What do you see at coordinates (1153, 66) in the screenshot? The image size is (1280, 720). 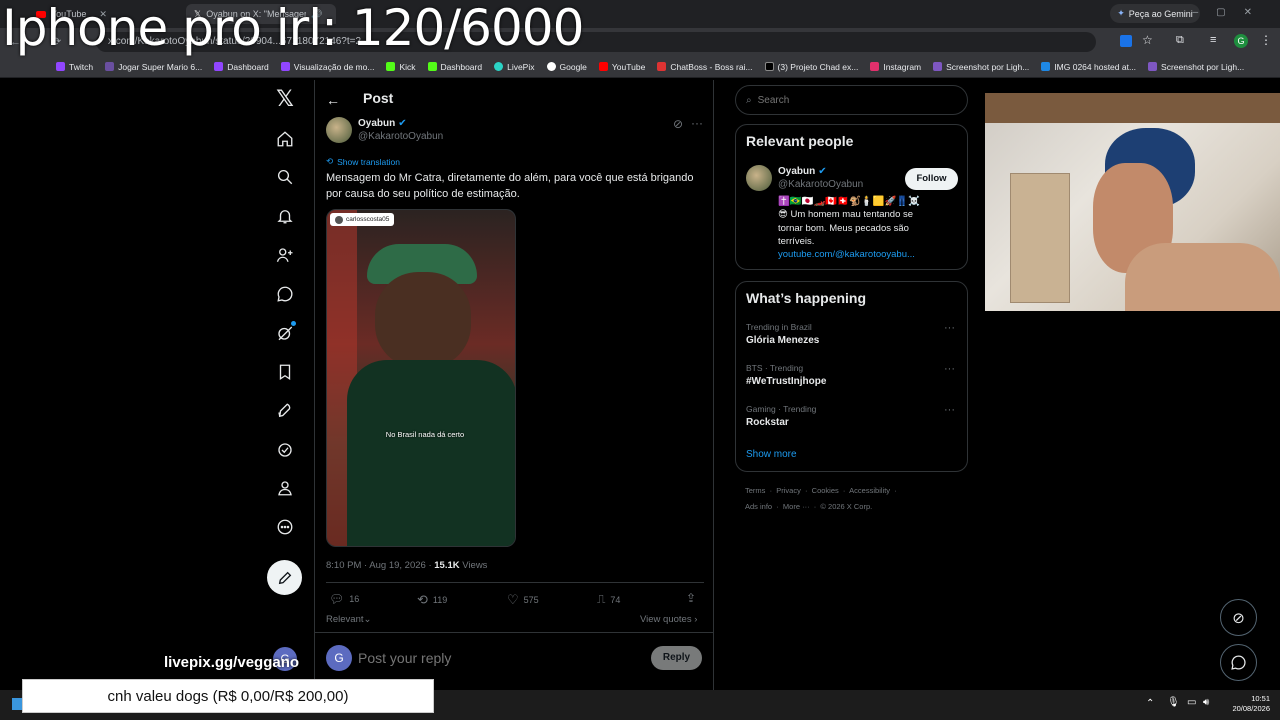 I see `lightshot-icon` at bounding box center [1153, 66].